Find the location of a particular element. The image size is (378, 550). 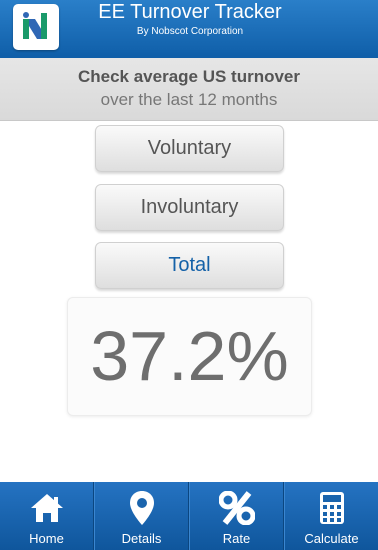

calculator-icon is located at coordinates (331, 508).